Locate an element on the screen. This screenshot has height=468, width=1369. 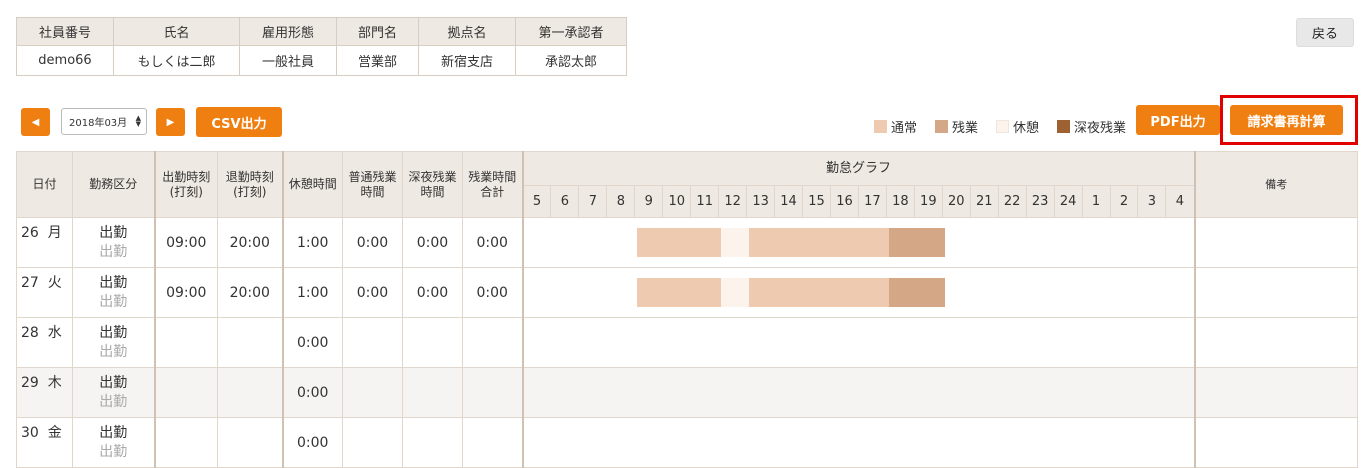
select-spinner-icon: ▲ ▼ is located at coordinates (138, 121).